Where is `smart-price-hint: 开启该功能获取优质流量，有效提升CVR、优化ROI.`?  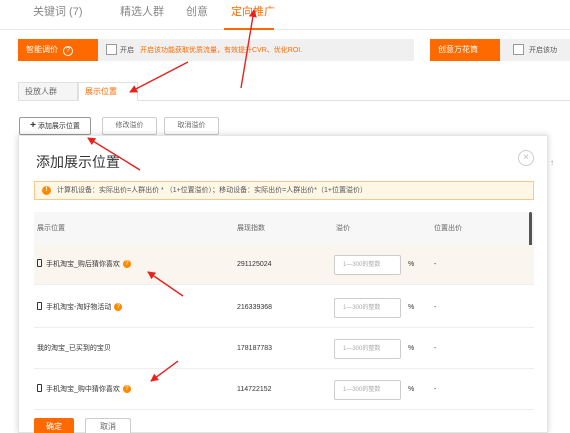 smart-price-hint: 开启该功能获取优质流量，有效提升CVR、优化ROI. is located at coordinates (221, 50).